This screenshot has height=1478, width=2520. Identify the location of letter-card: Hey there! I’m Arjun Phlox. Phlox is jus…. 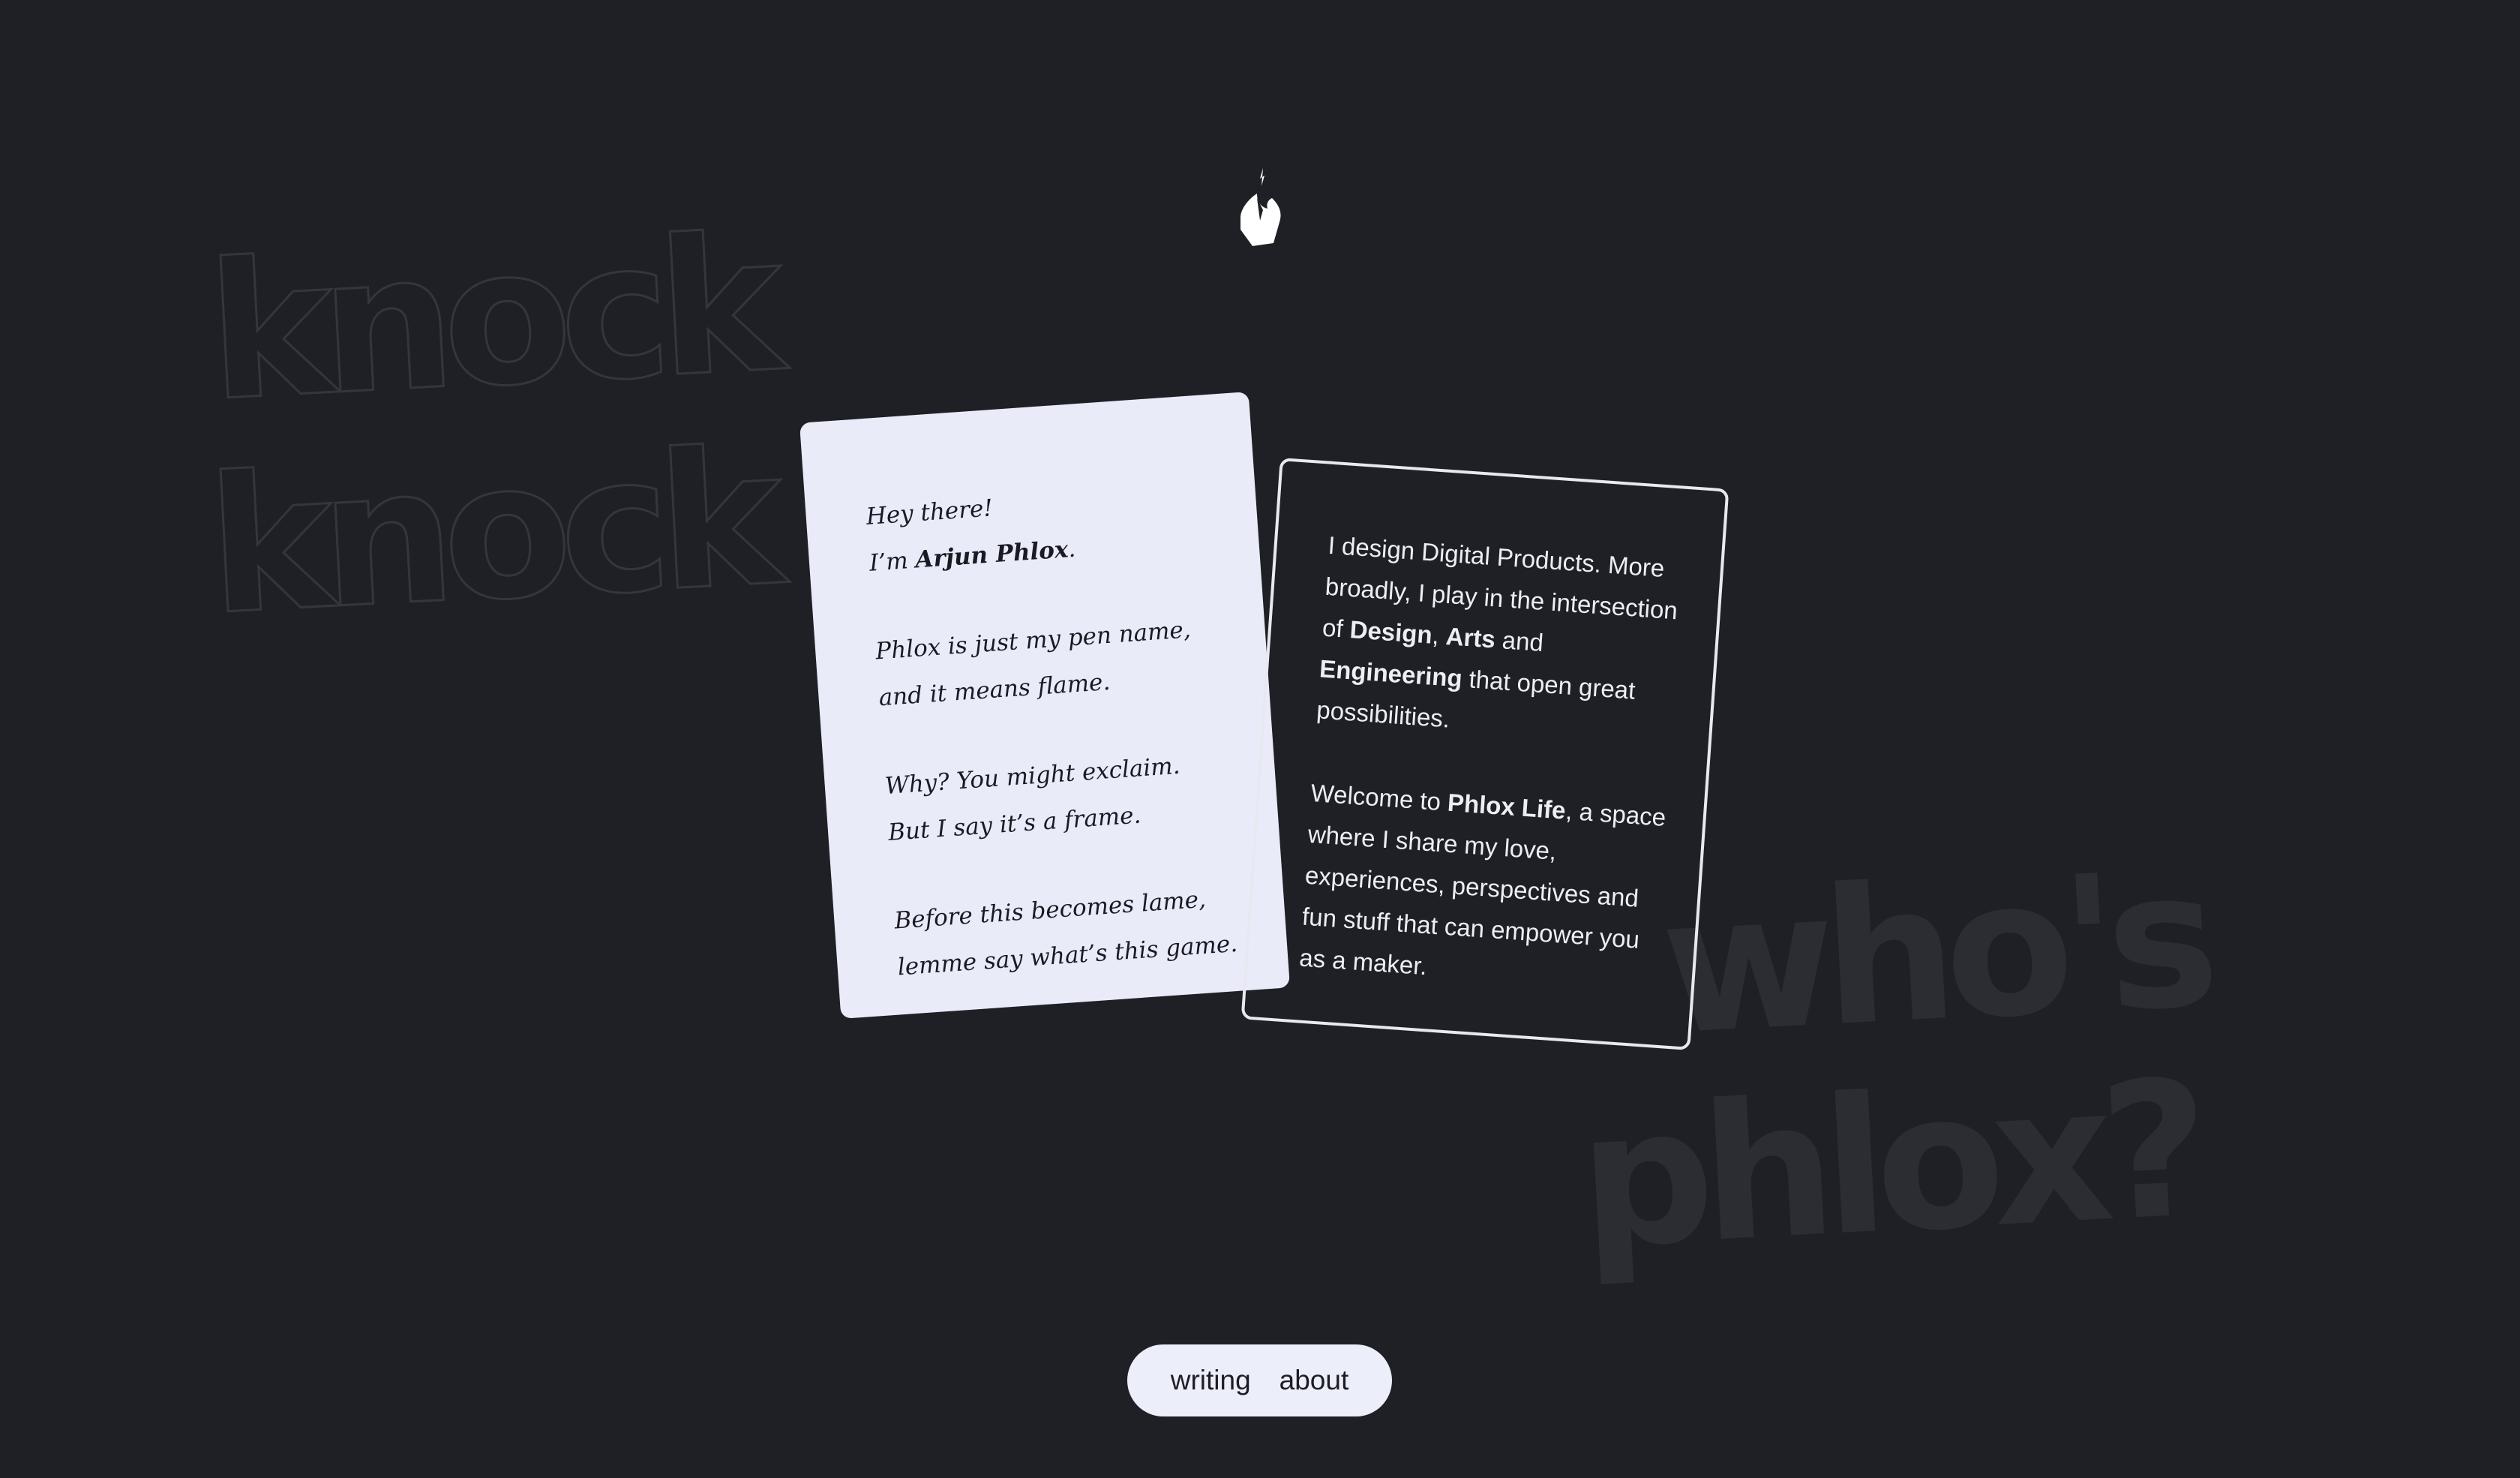
(1045, 705).